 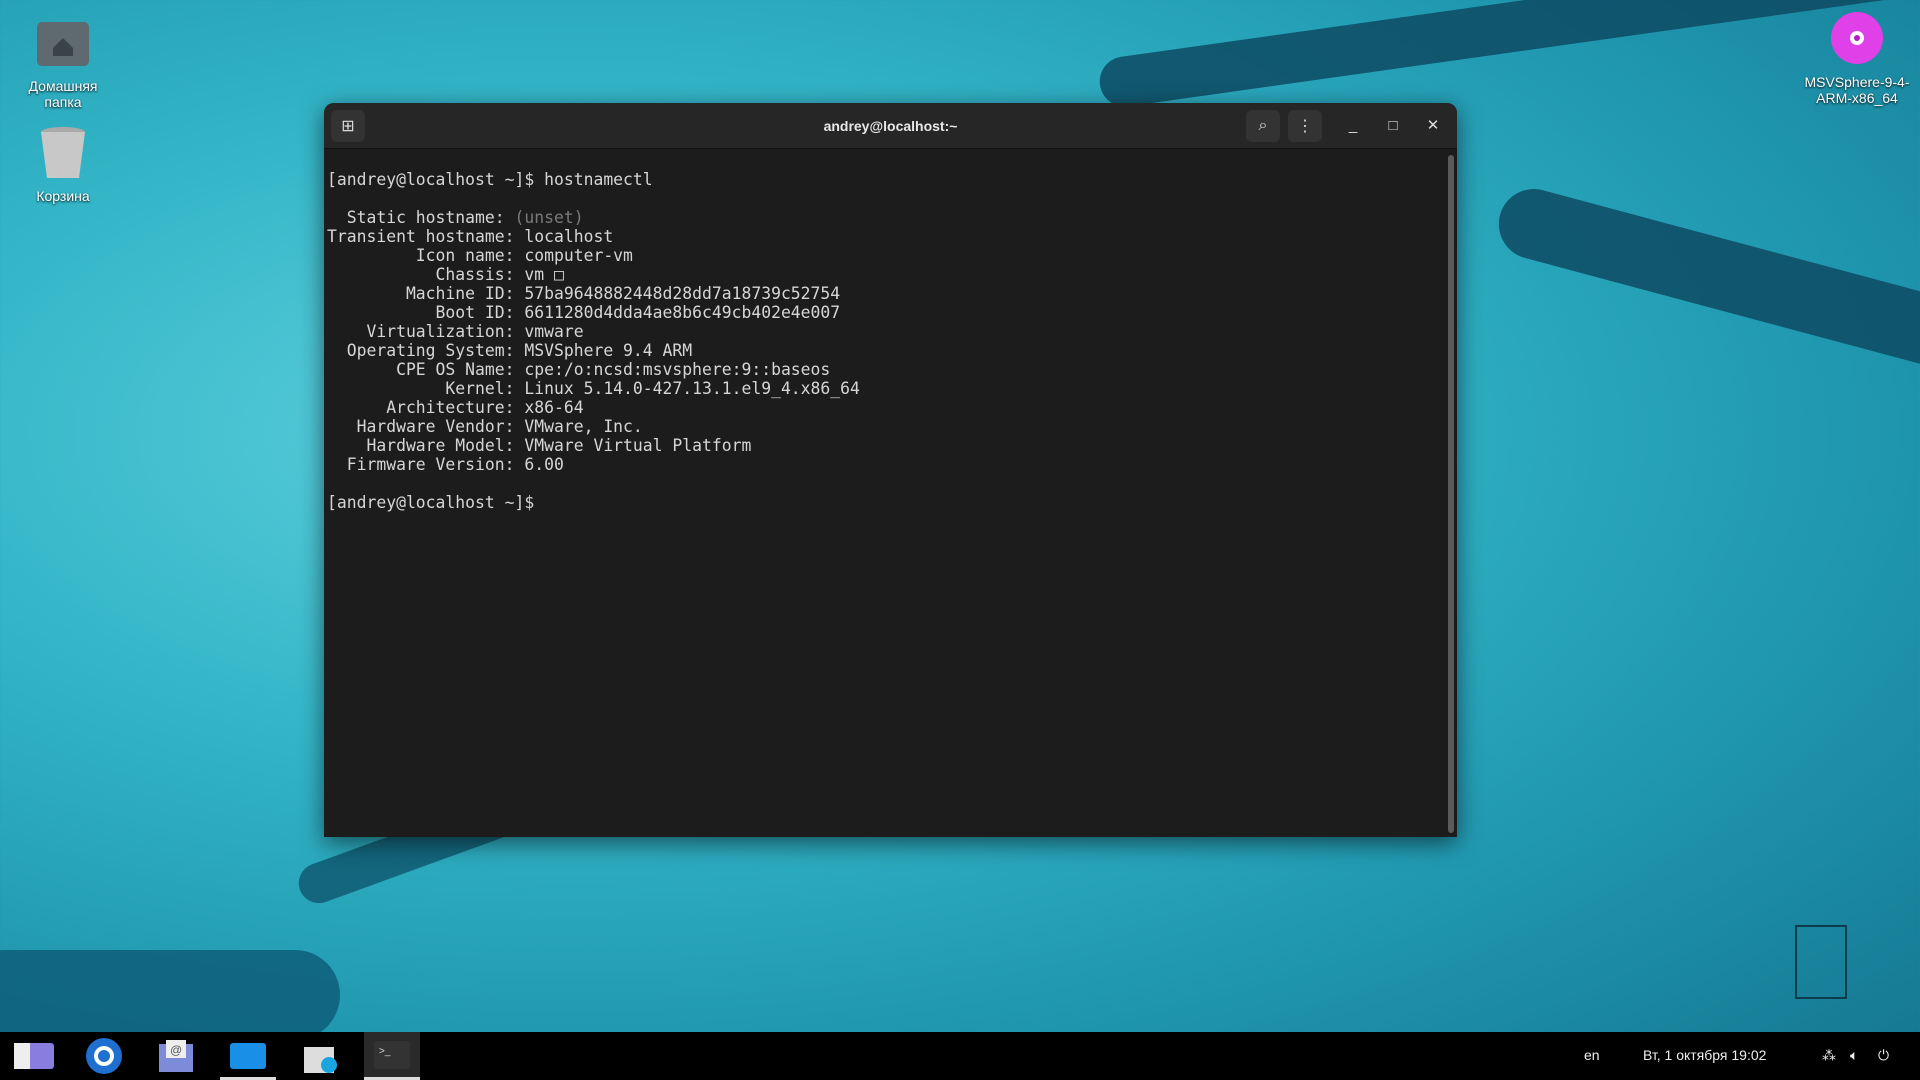 I want to click on desktop-icon-disc: MSVSphere-9-4-ARM-x86_64, so click(x=1857, y=58).